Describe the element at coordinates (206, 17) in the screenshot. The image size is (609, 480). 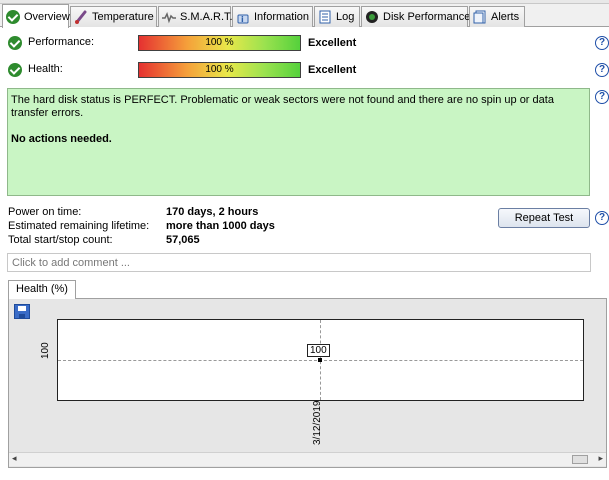
I see `tab-smart-label: S.M.A.R.T.` at that location.